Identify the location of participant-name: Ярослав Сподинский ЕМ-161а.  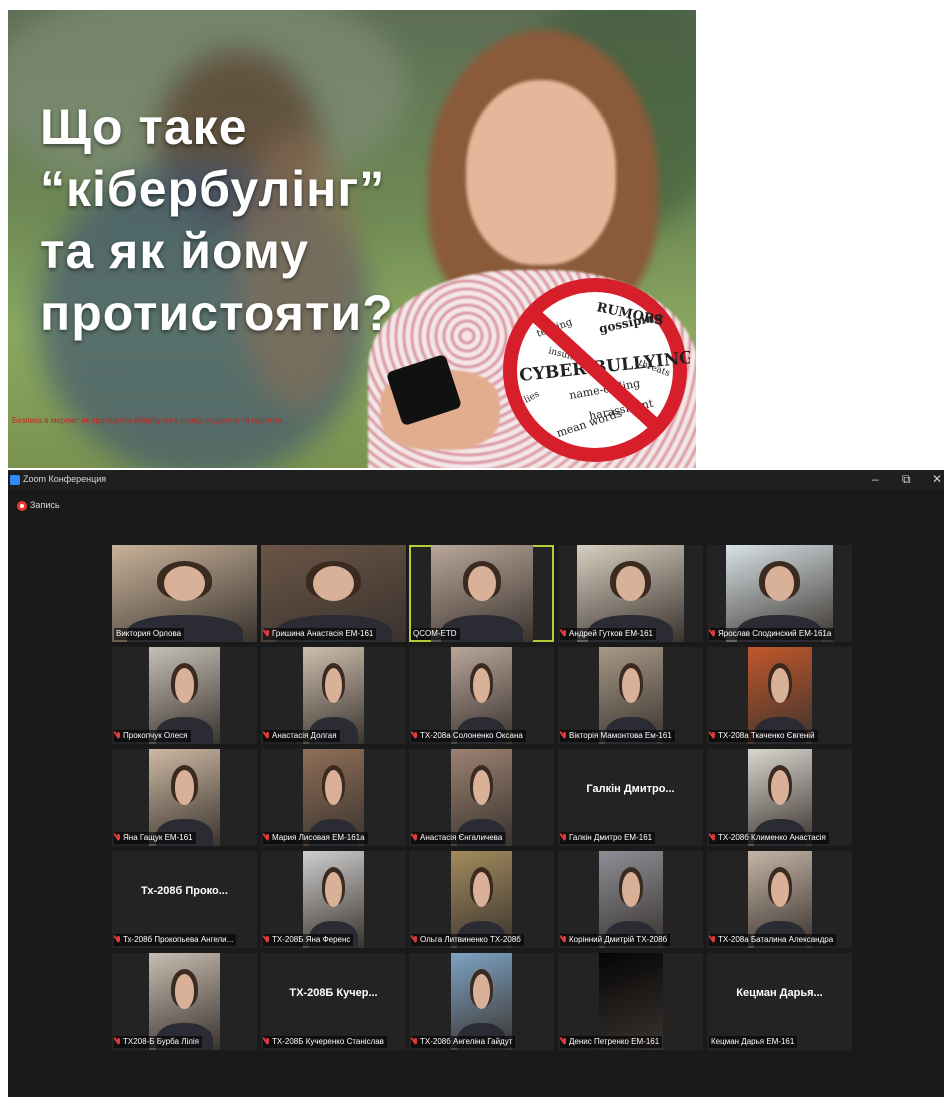
(775, 633).